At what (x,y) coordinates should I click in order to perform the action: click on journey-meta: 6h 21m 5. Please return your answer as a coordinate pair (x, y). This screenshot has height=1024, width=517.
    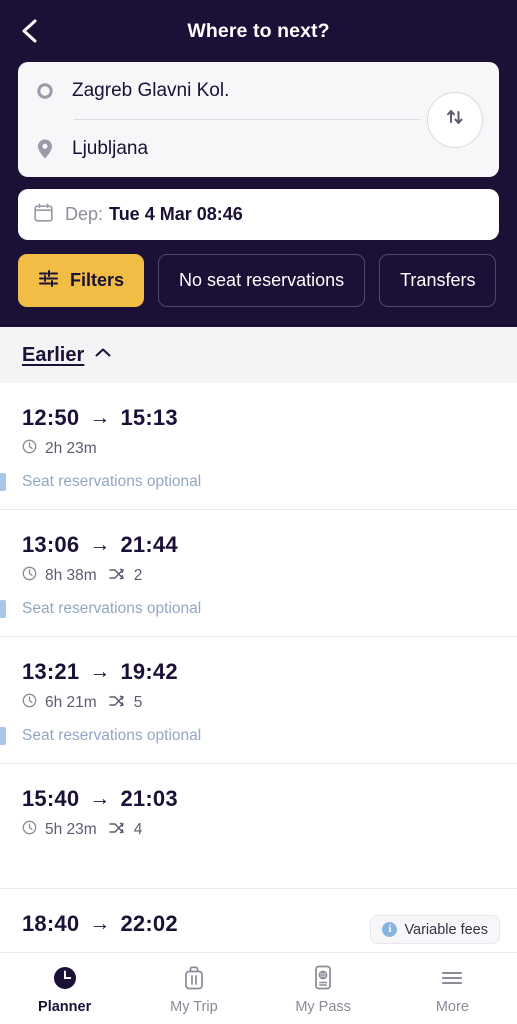
    Looking at the image, I should click on (258, 703).